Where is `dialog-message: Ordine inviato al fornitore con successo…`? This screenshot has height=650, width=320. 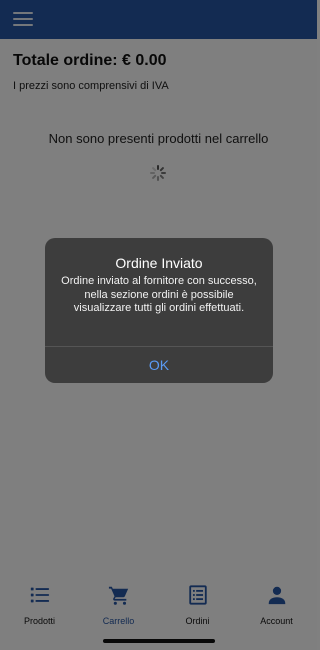
dialog-message: Ordine inviato al fornitore con successo… is located at coordinates (159, 294).